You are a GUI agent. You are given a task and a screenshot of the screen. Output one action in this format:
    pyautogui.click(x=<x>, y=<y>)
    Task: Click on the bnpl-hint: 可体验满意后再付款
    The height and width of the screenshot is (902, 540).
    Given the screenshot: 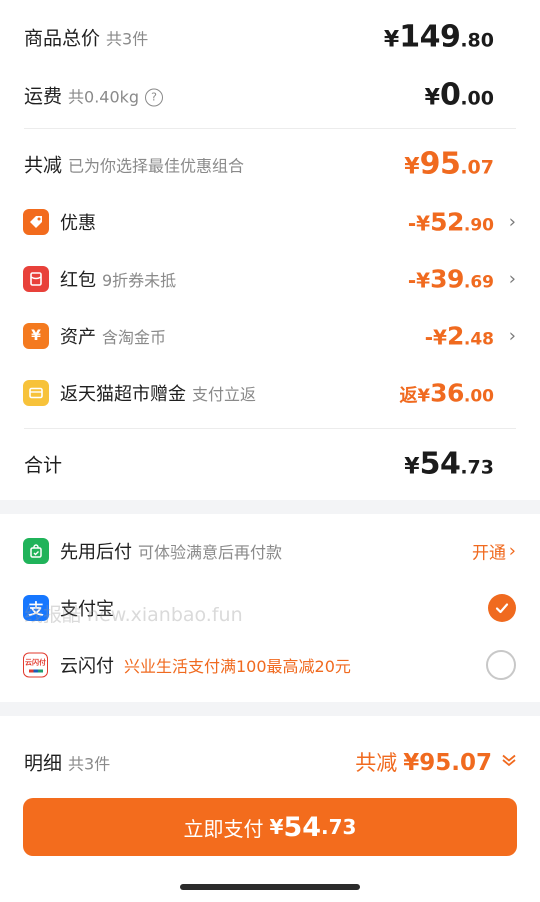 What is the action you would take?
    pyautogui.click(x=210, y=552)
    